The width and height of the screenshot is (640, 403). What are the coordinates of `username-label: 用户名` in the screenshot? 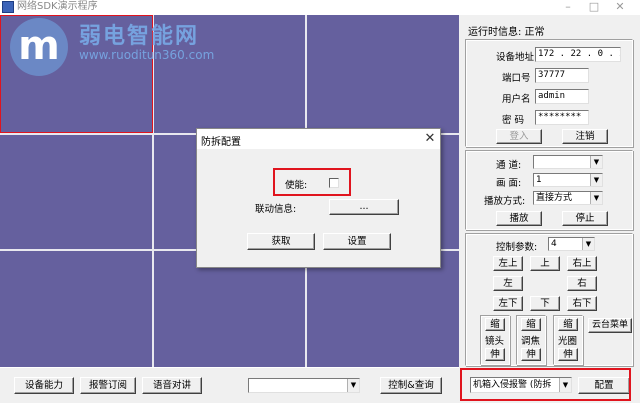 It's located at (516, 99).